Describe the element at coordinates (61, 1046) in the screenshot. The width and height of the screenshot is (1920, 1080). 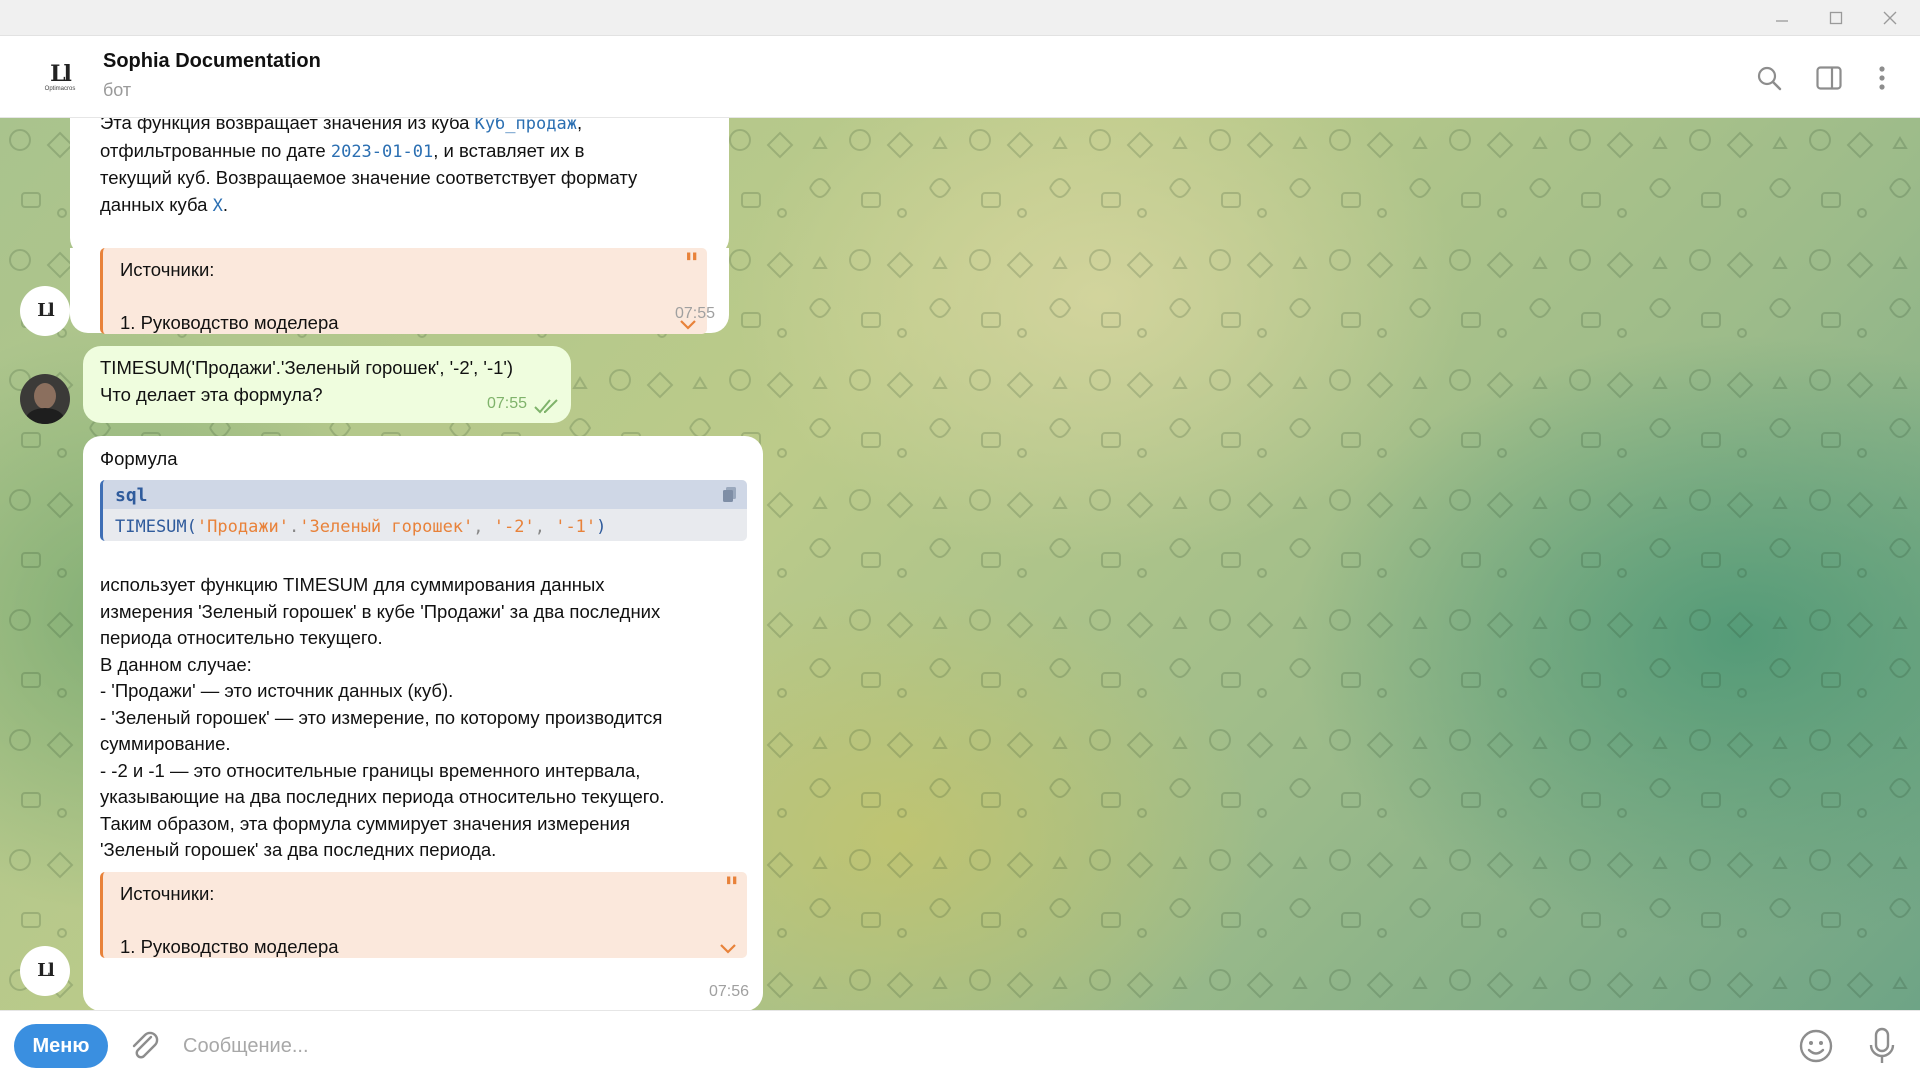
I see `menu-button: Меню` at that location.